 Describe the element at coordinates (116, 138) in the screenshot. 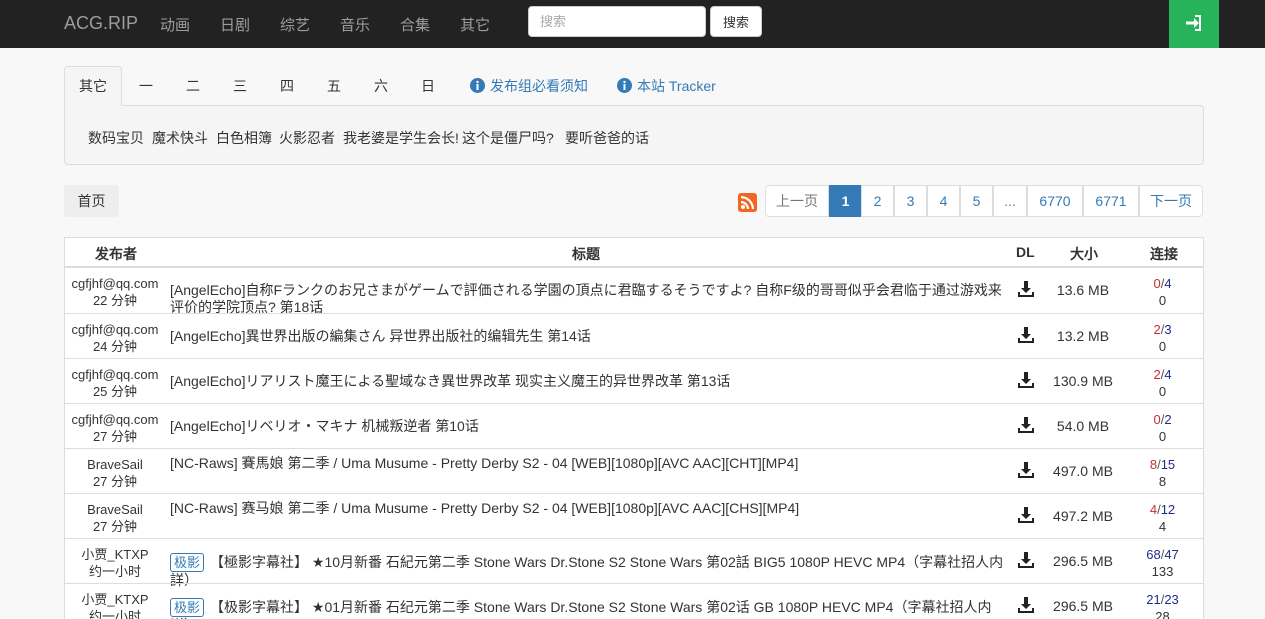

I see `tag-item: 数码宝贝` at that location.